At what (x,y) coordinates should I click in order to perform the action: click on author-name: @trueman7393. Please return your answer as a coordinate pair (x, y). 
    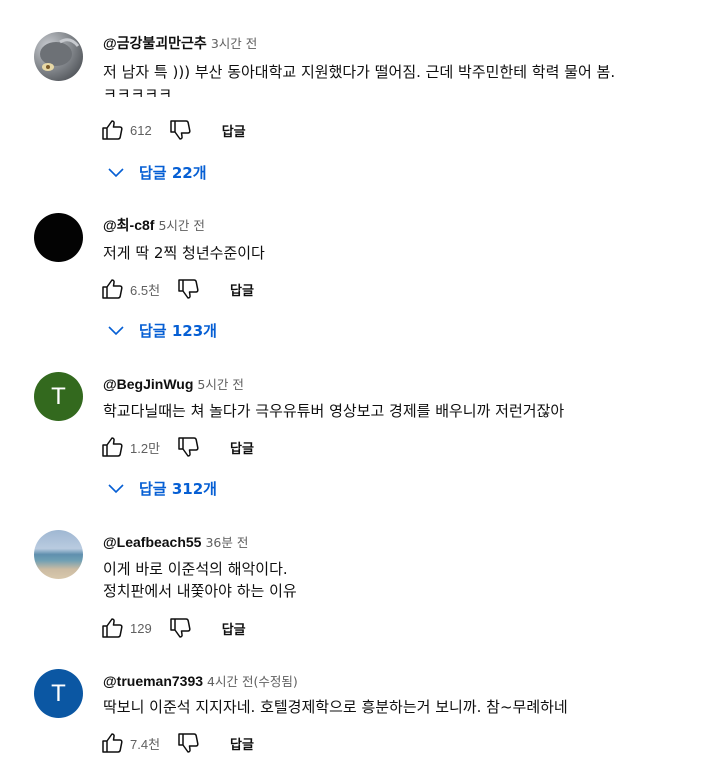
    Looking at the image, I should click on (153, 681).